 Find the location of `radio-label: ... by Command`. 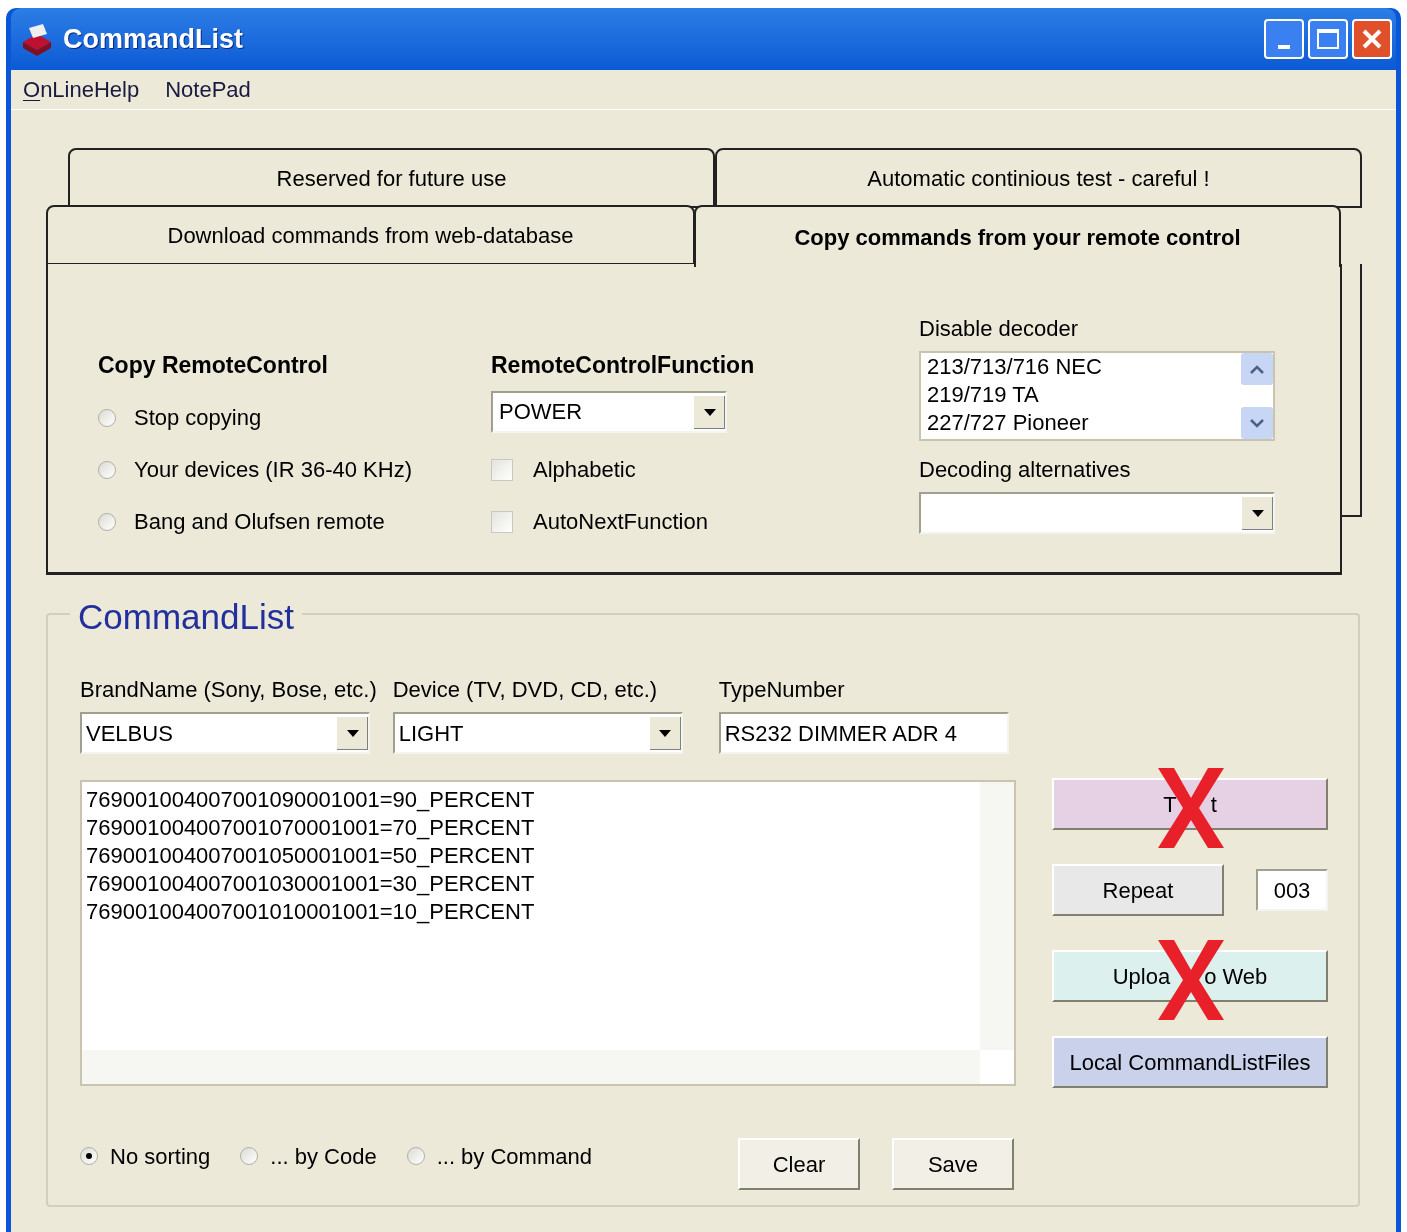

radio-label: ... by Command is located at coordinates (514, 1156).